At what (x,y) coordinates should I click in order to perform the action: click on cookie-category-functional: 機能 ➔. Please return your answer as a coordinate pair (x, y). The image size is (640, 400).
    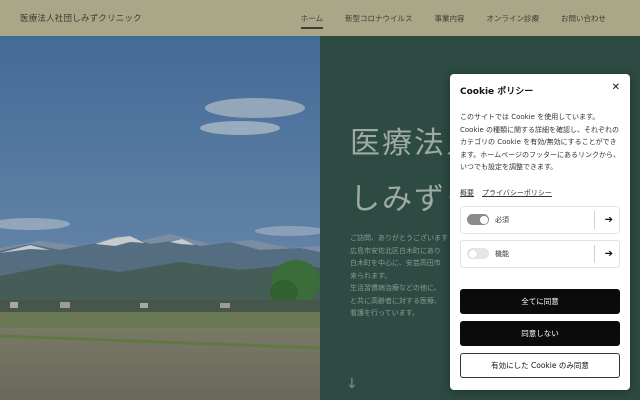
    Looking at the image, I should click on (540, 253).